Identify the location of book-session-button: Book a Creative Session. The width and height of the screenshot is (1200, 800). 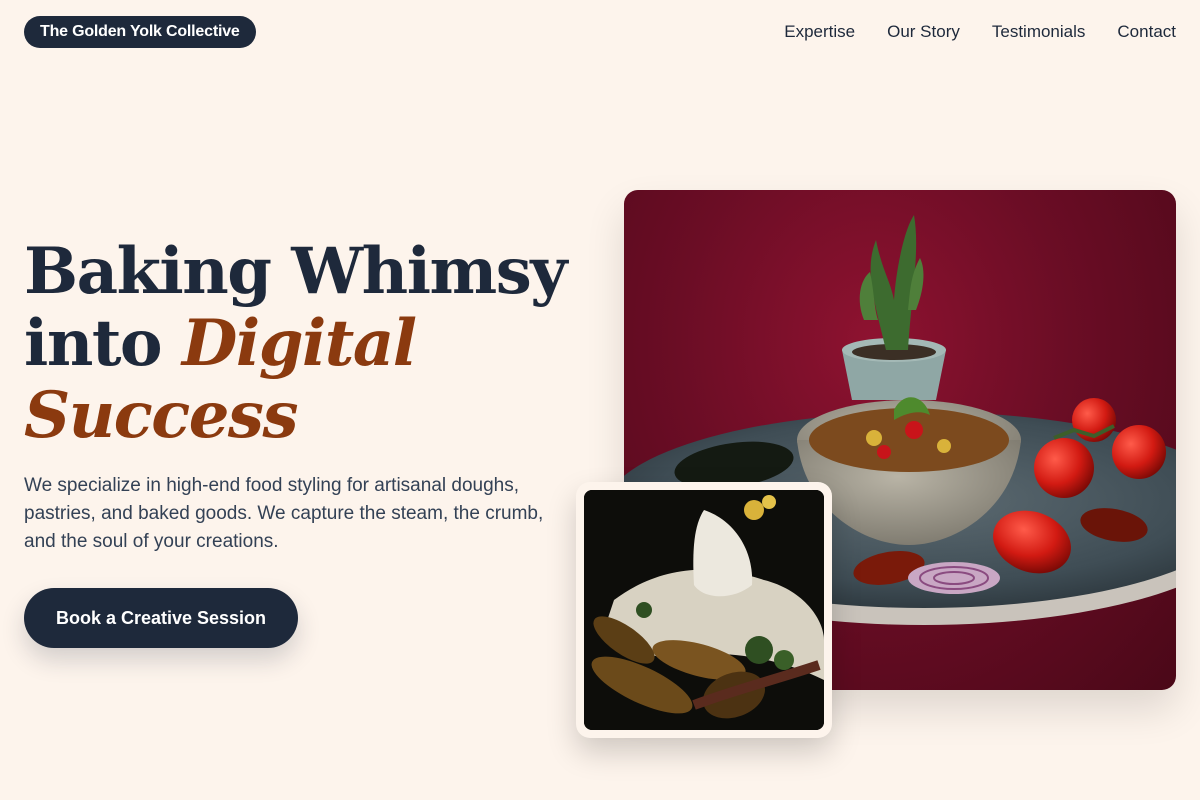
(161, 618).